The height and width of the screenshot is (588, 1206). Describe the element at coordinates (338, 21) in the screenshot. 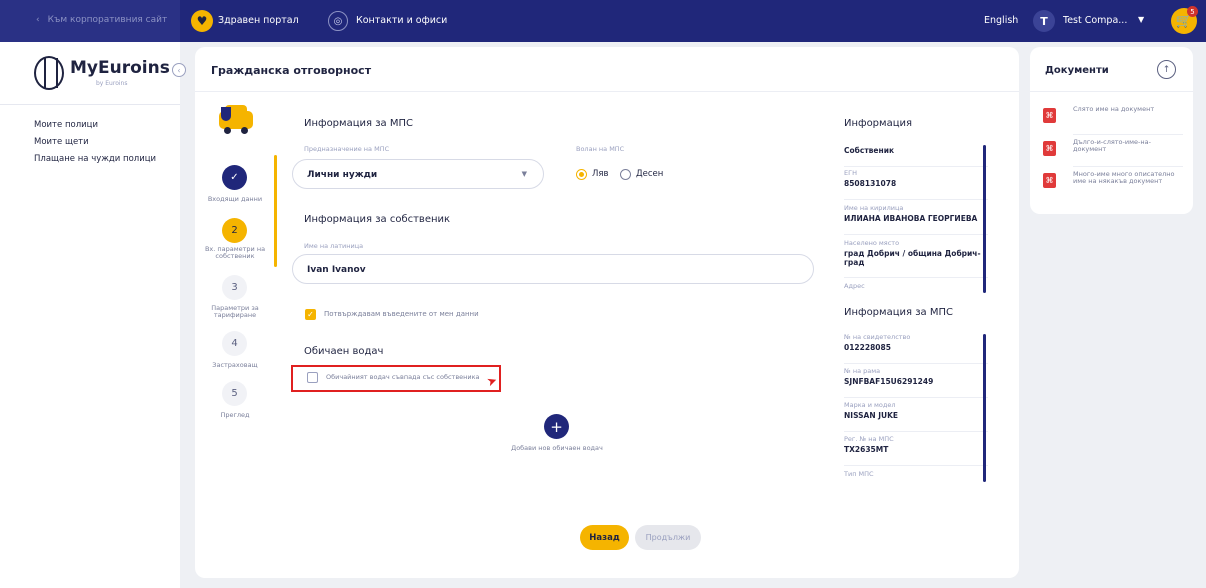

I see `location-pin-icon: ◎` at that location.